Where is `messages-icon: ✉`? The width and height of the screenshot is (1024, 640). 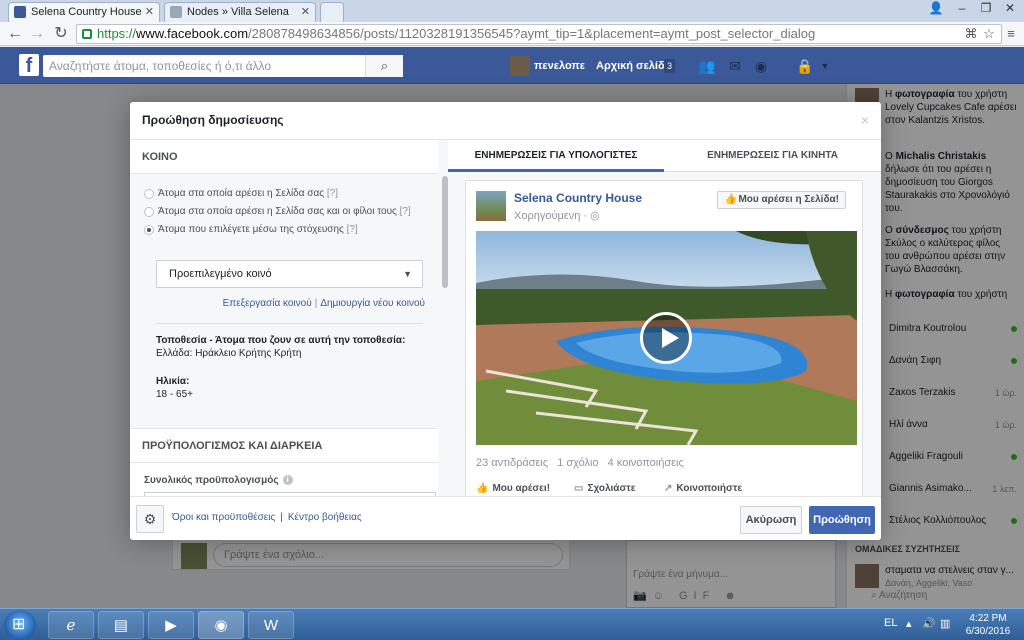 messages-icon: ✉ is located at coordinates (735, 66).